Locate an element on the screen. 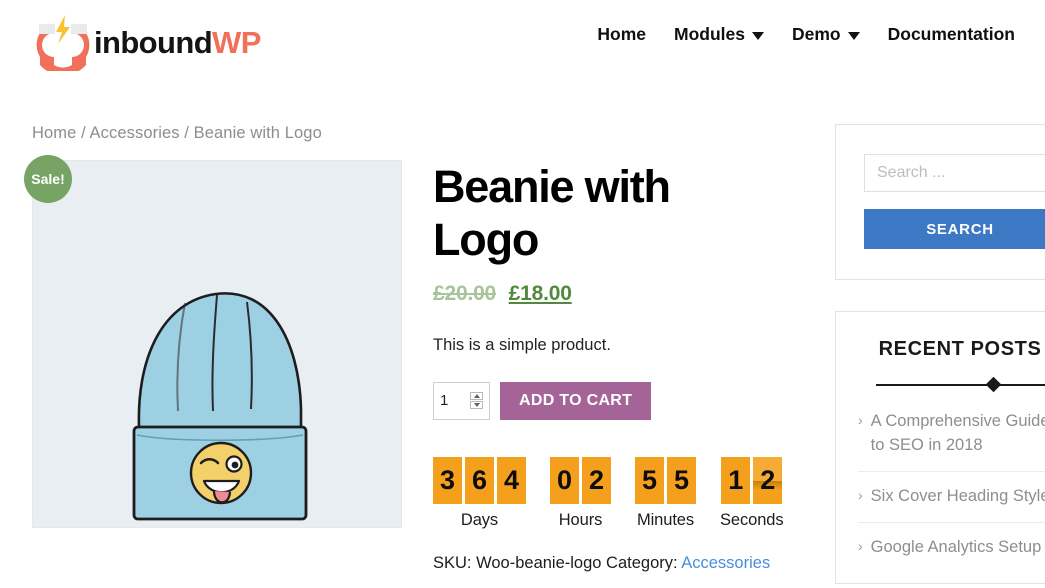 The image size is (1045, 588). countdown-label-seconds: Seconds is located at coordinates (752, 520).